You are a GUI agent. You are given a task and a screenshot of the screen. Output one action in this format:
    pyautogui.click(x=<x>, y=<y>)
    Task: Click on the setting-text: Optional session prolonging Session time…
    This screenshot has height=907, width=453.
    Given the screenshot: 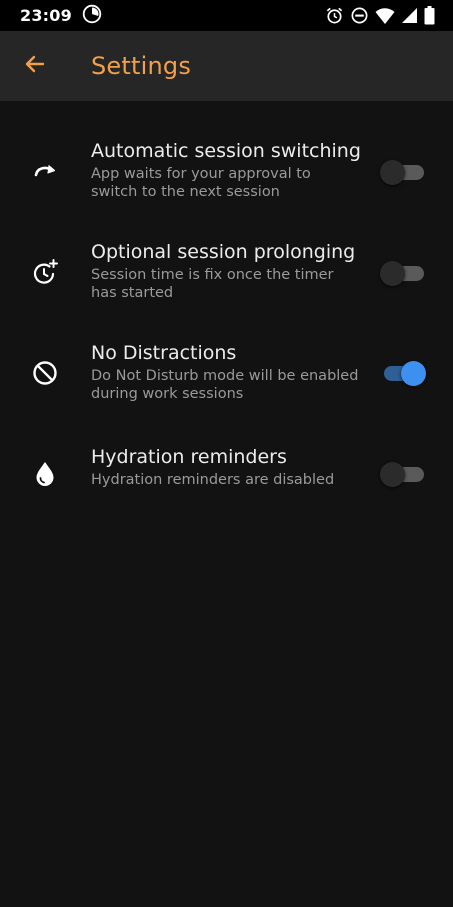 What is the action you would take?
    pyautogui.click(x=226, y=271)
    